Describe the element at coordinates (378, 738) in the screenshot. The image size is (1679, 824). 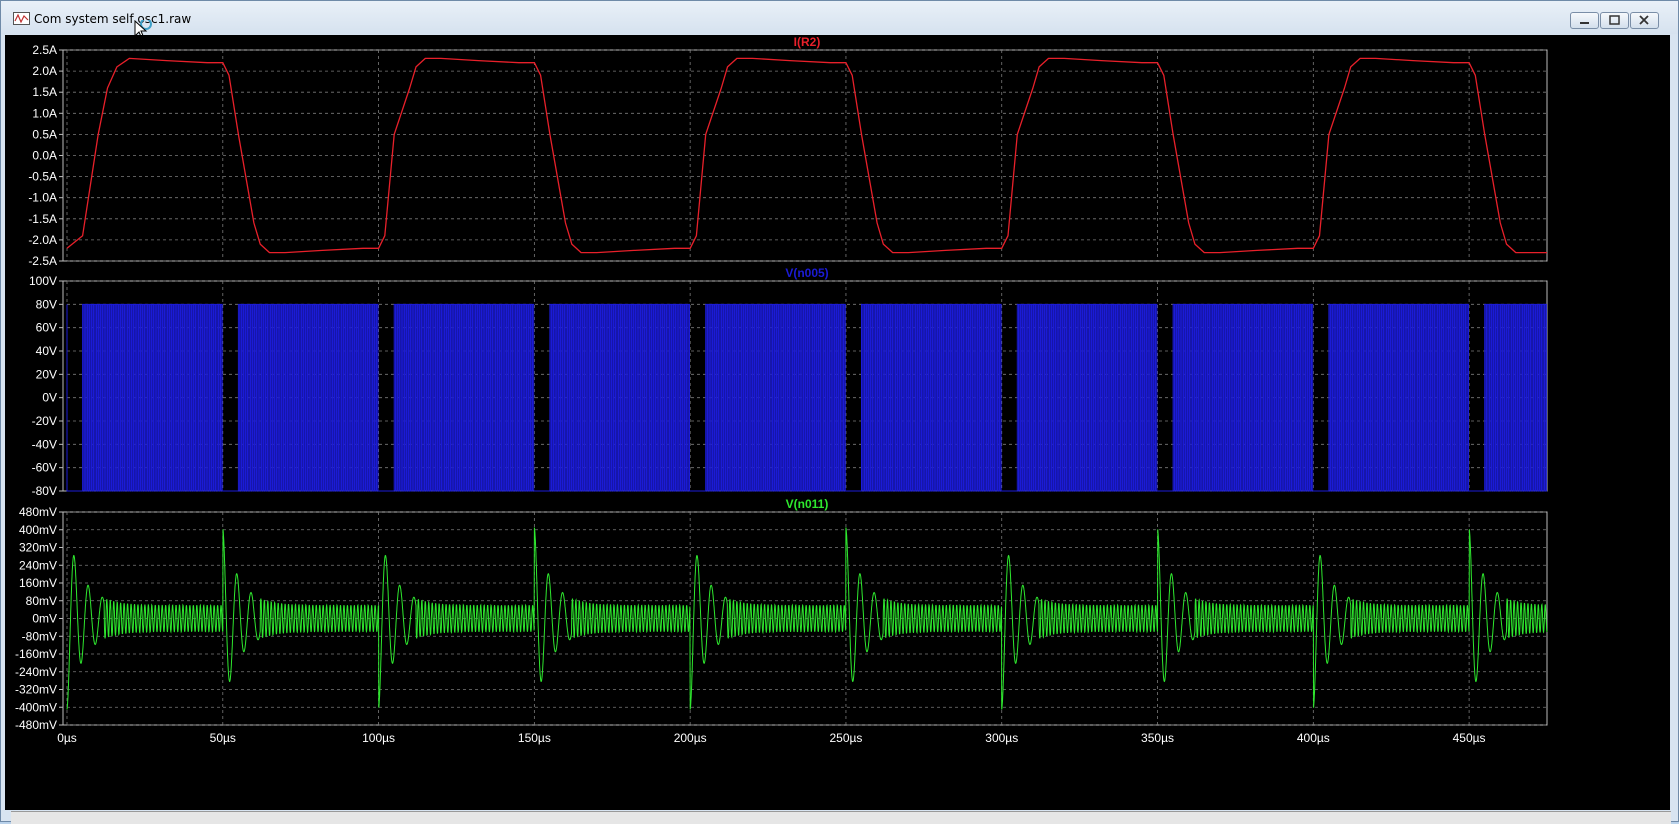
I see `x-tick-label: 100µs` at that location.